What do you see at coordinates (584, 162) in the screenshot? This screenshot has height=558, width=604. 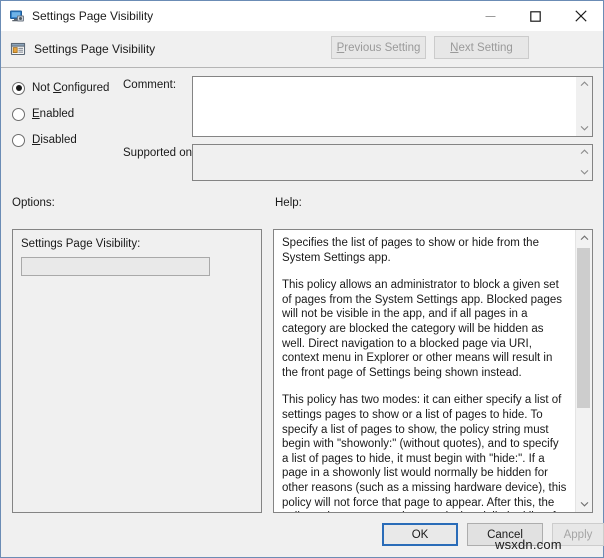 I see `supported-on-scrollbar` at bounding box center [584, 162].